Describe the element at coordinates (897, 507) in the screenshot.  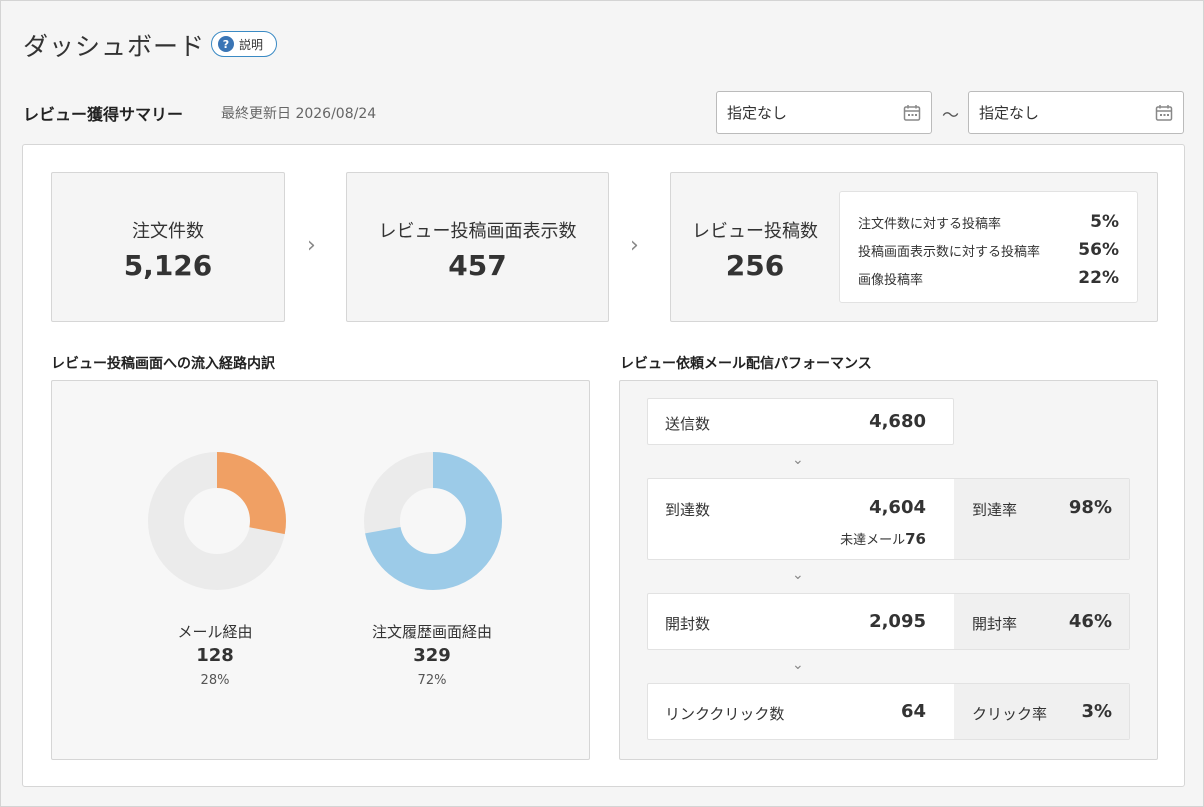
I see `funnel-value: 4,604` at that location.